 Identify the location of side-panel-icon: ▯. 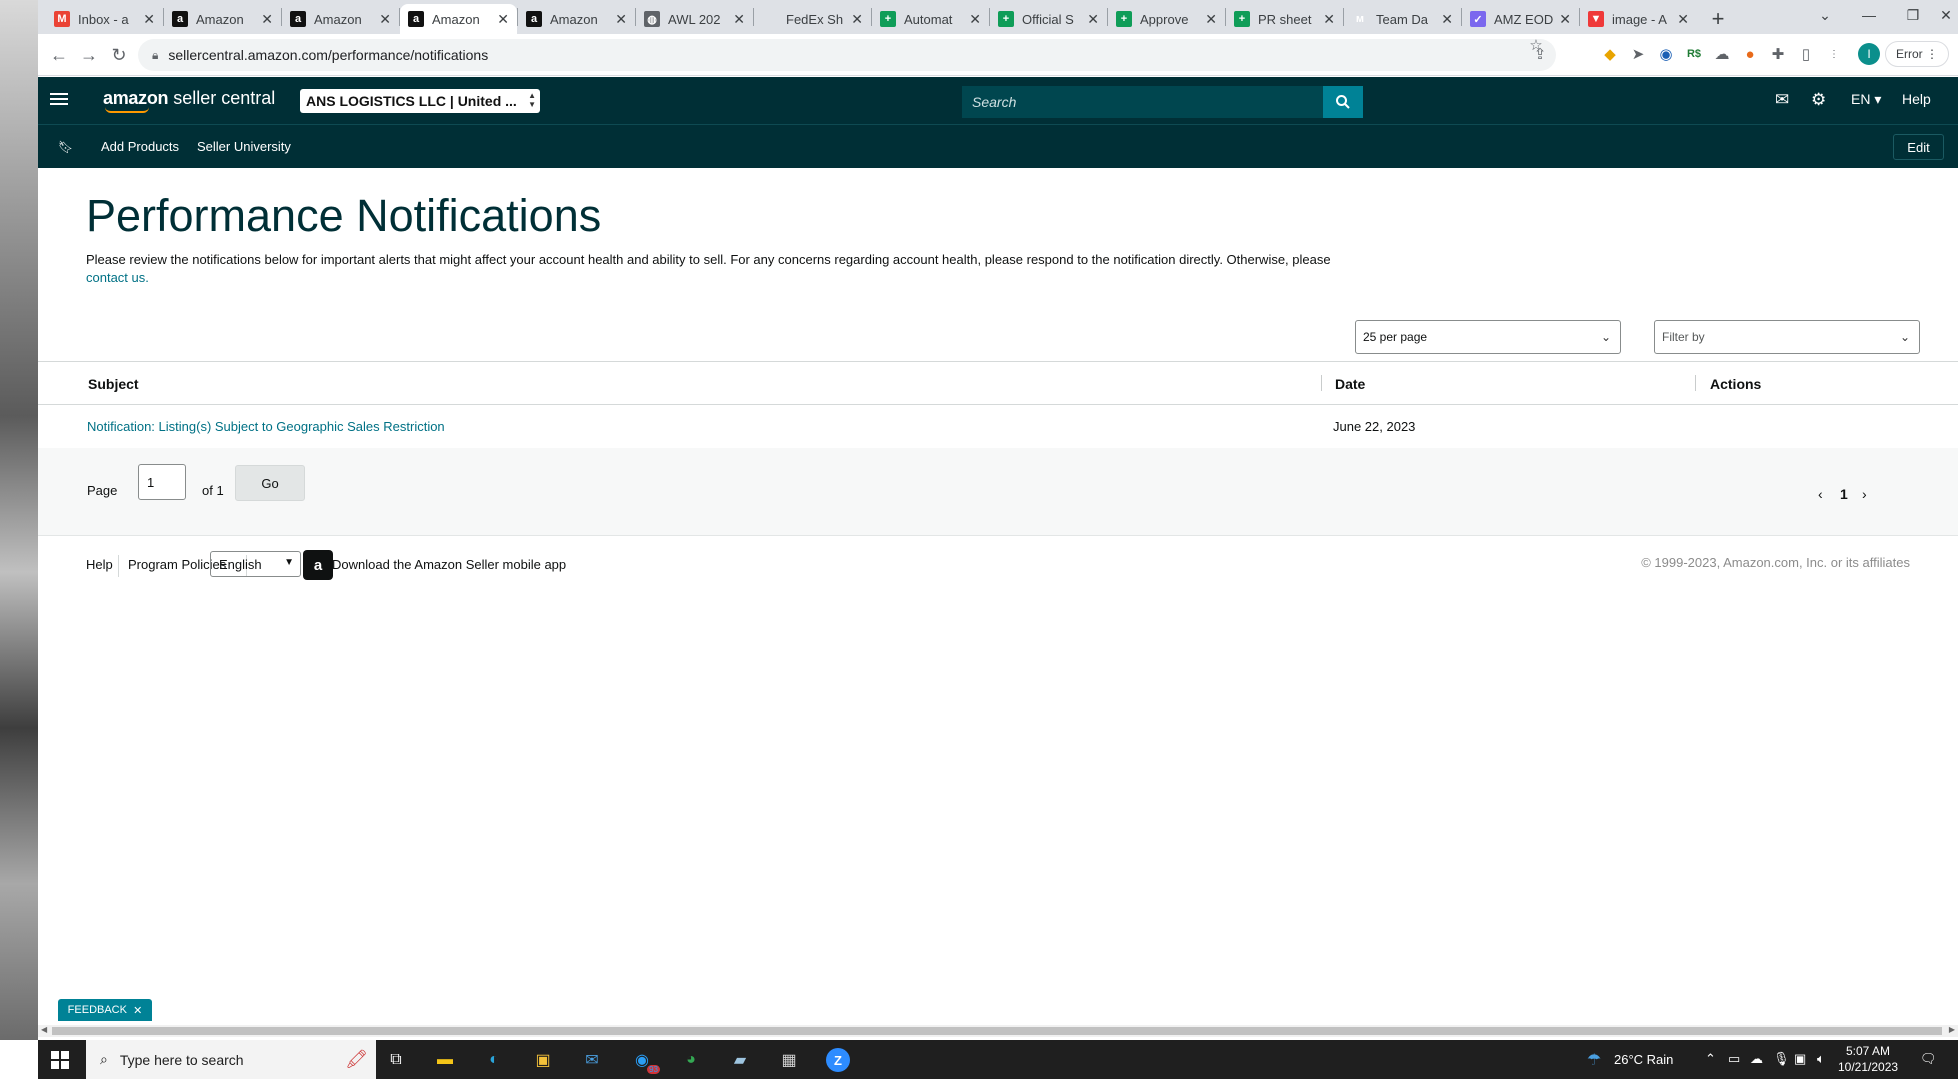
(1806, 54).